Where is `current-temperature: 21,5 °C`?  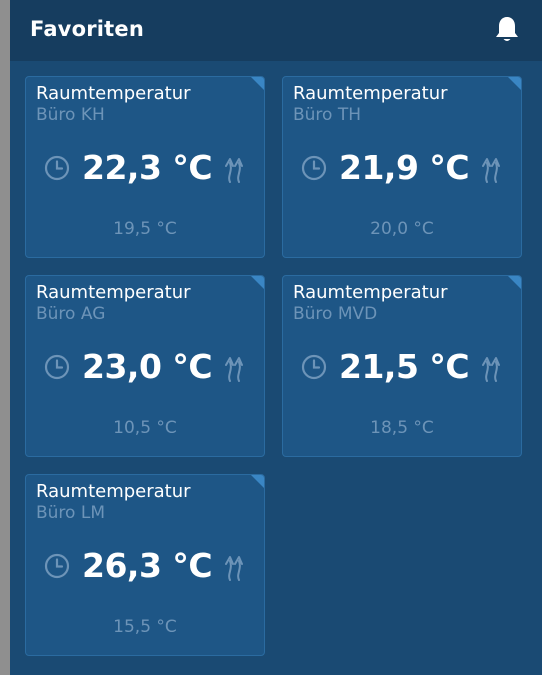 current-temperature: 21,5 °C is located at coordinates (404, 366).